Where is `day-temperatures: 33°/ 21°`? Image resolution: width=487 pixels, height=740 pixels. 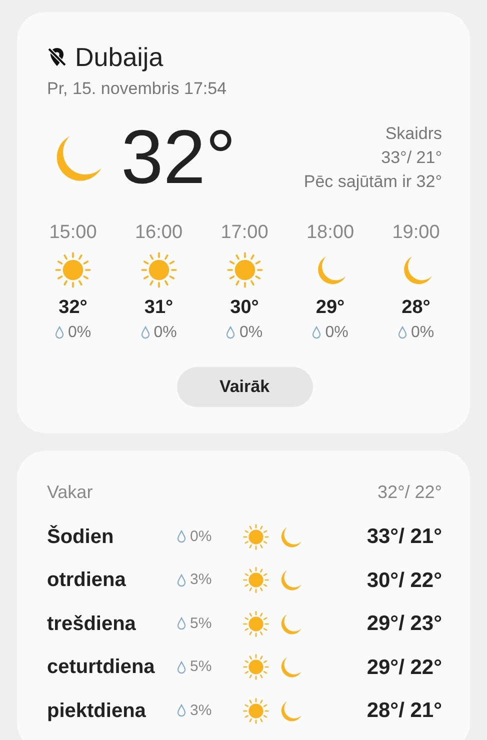 day-temperatures: 33°/ 21° is located at coordinates (404, 537).